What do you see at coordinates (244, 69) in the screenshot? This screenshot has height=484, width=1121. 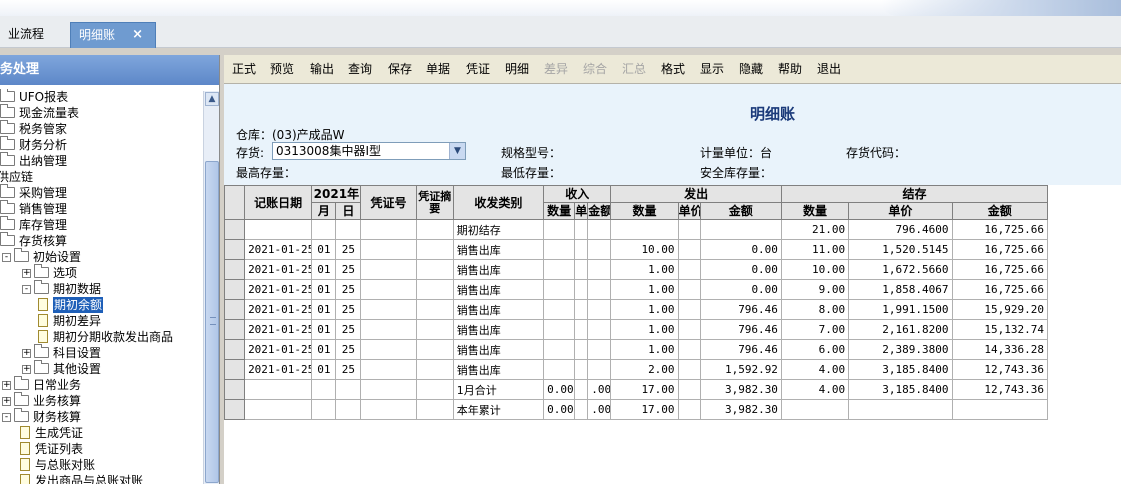 I see `toolbar-button-0: 正式` at bounding box center [244, 69].